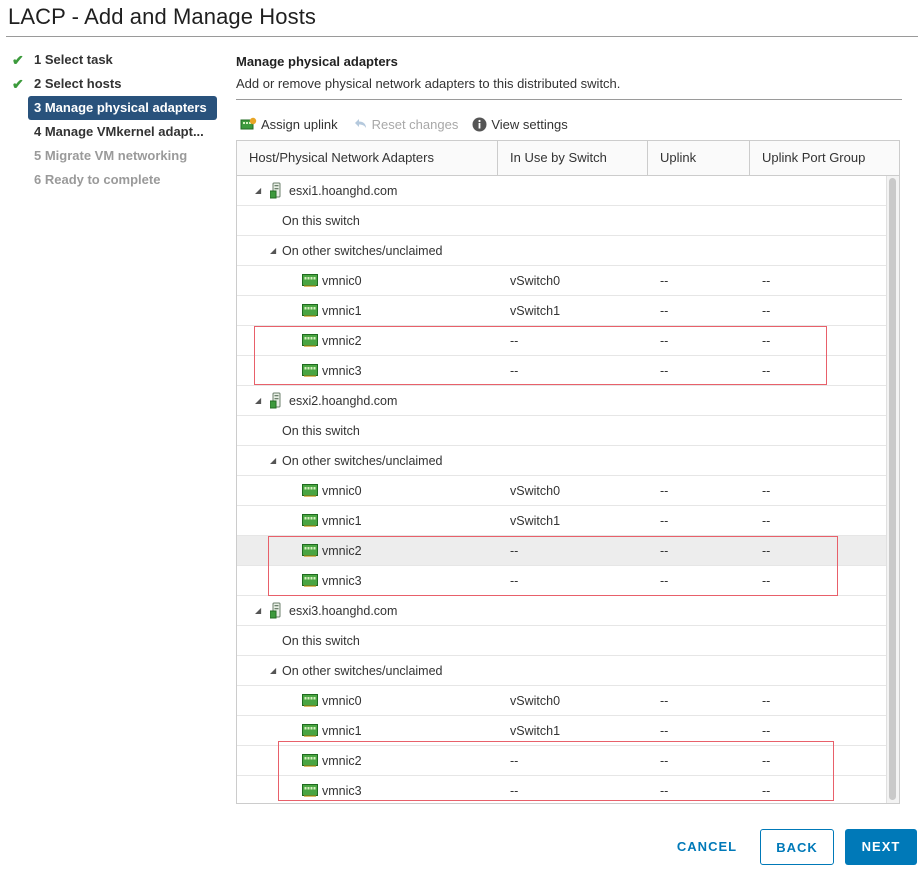 The height and width of the screenshot is (875, 924). I want to click on host-row: ◢ esxi3.hoanghd.com, so click(562, 611).